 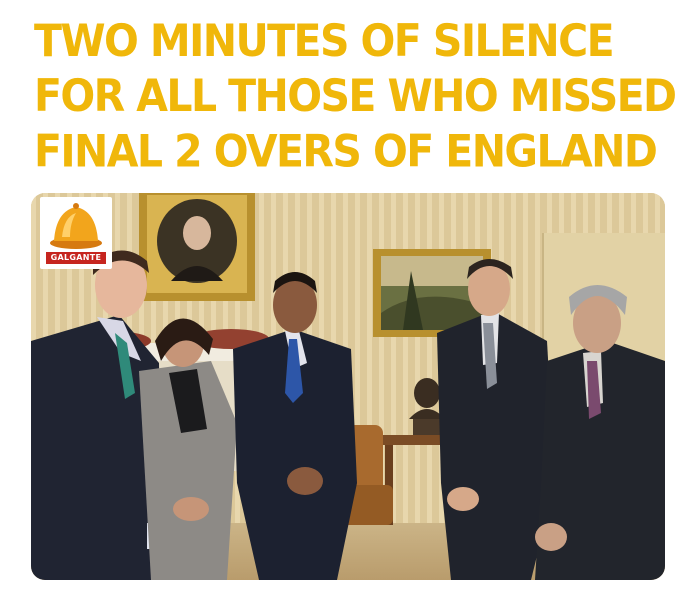 I want to click on caption-line-2: FOR ALL THOSE WHO MISSED, so click(x=355, y=96).